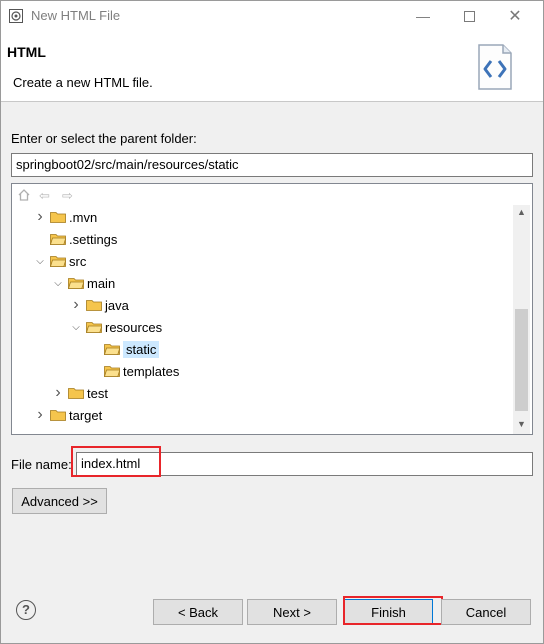 This screenshot has width=544, height=644. Describe the element at coordinates (67, 196) in the screenshot. I see `forward-arrow-icon: ⇨` at that location.